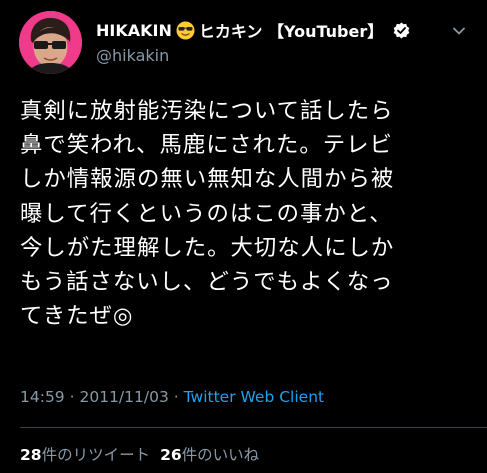  I want to click on divider, so click(253, 427).